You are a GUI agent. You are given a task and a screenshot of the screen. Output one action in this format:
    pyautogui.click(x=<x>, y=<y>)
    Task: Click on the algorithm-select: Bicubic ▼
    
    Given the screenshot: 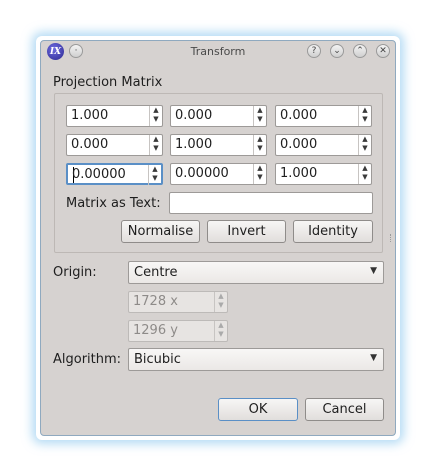 What is the action you would take?
    pyautogui.click(x=256, y=359)
    